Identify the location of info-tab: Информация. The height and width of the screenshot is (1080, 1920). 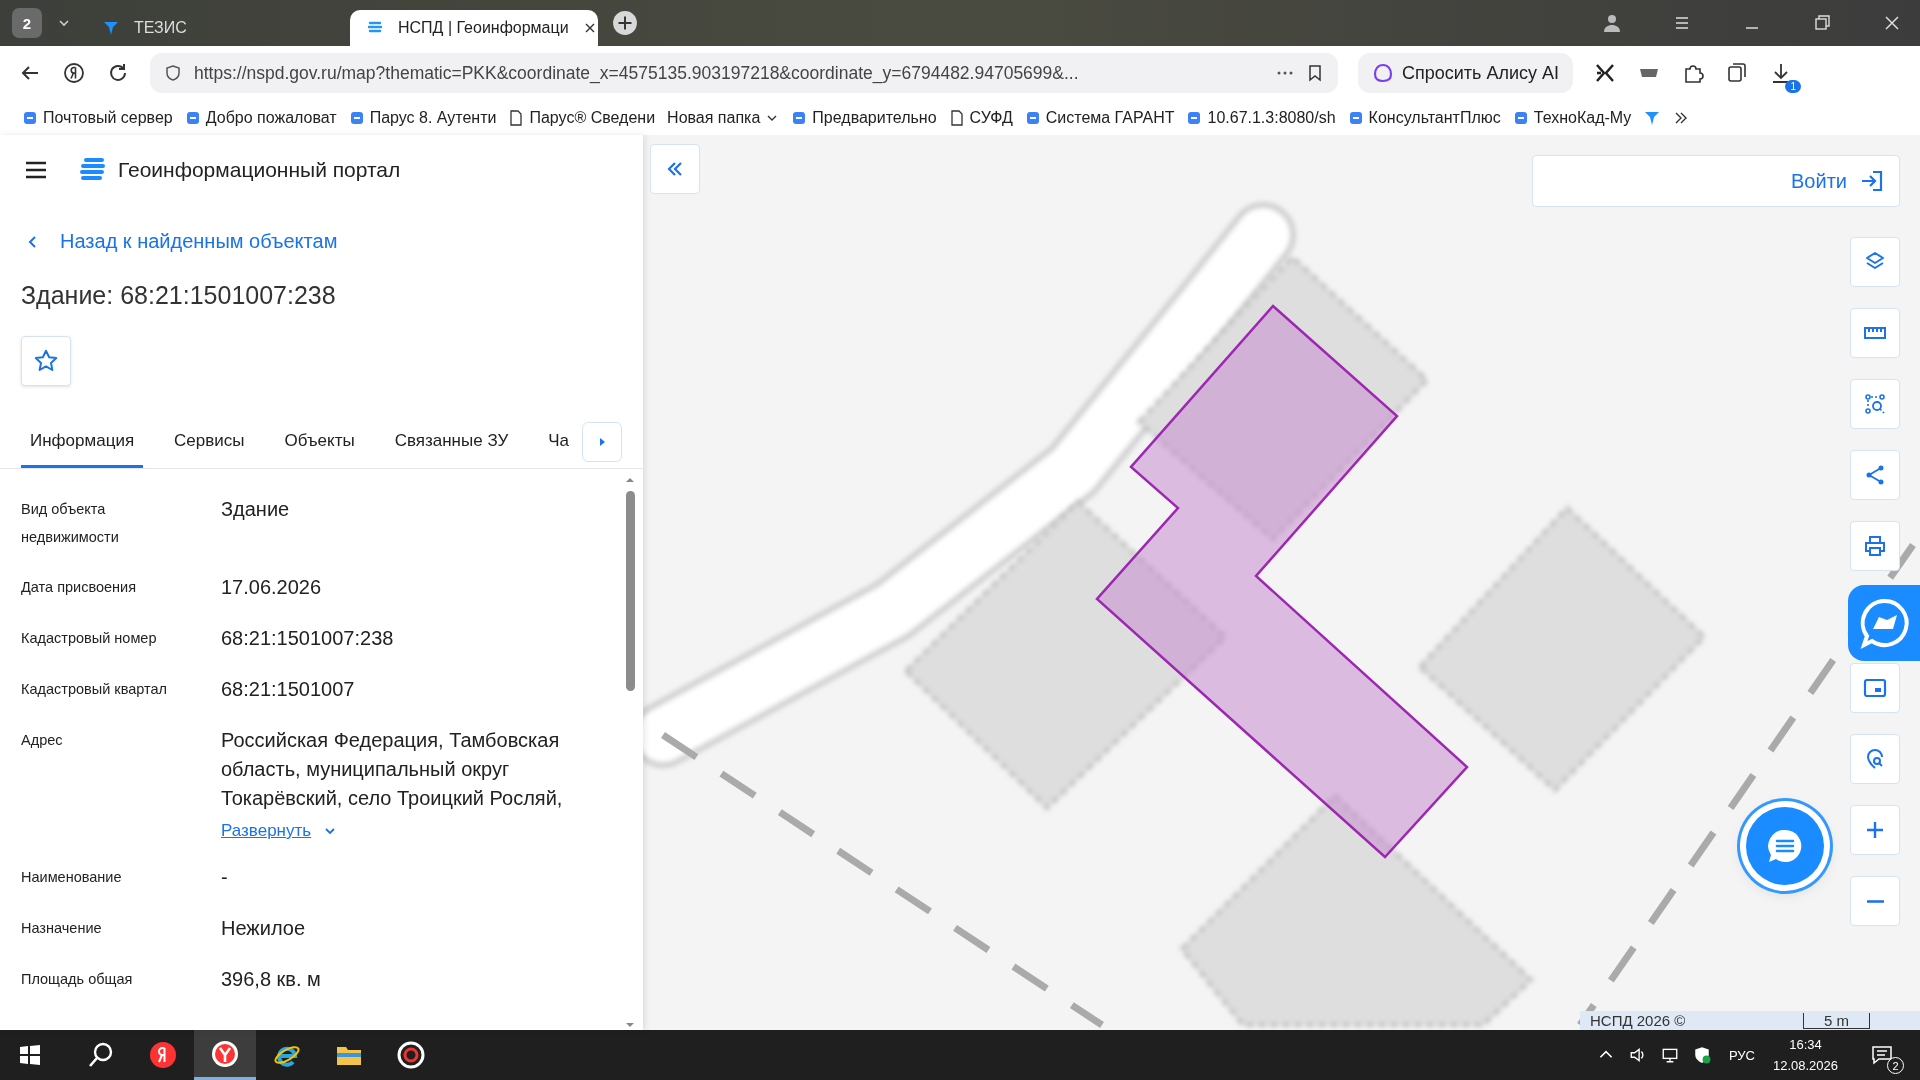
(82, 442).